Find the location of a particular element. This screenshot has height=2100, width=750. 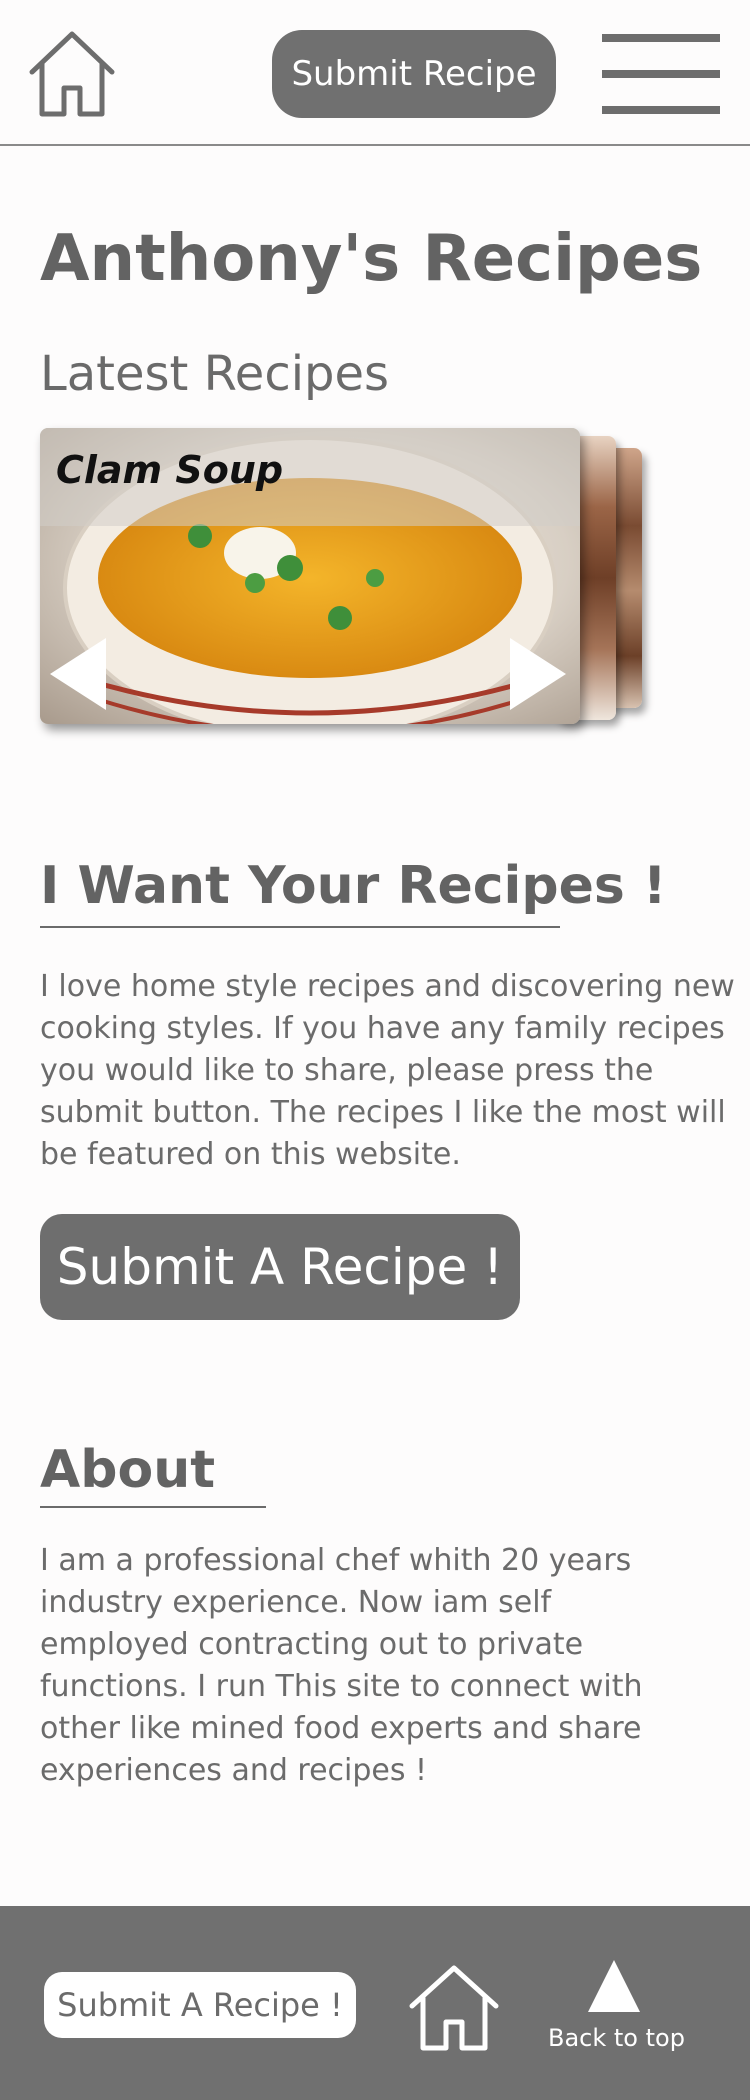

back-to-top-button: Back to top is located at coordinates (616, 2010).